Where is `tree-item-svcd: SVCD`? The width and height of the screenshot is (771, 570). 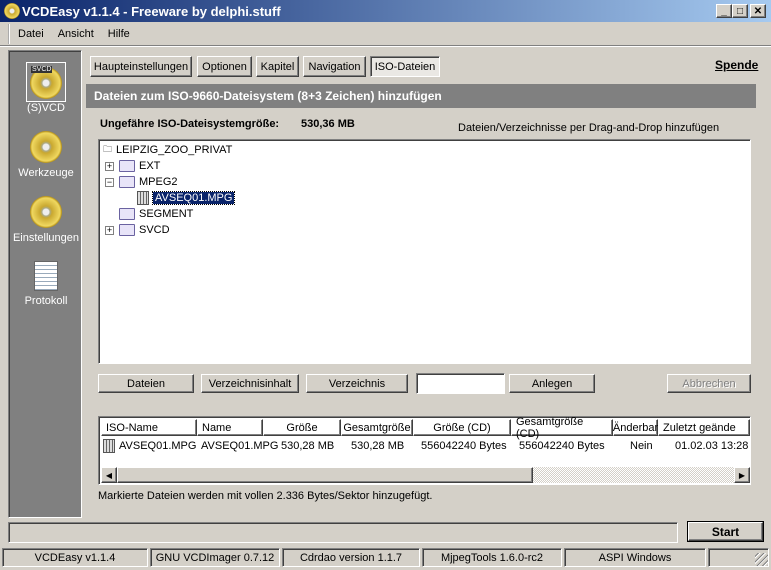 tree-item-svcd: SVCD is located at coordinates (144, 230).